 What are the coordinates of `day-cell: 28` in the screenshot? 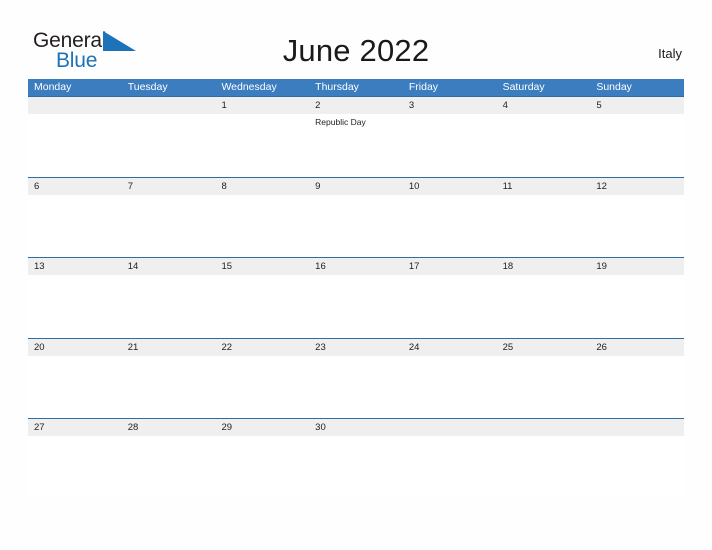 It's located at (169, 427).